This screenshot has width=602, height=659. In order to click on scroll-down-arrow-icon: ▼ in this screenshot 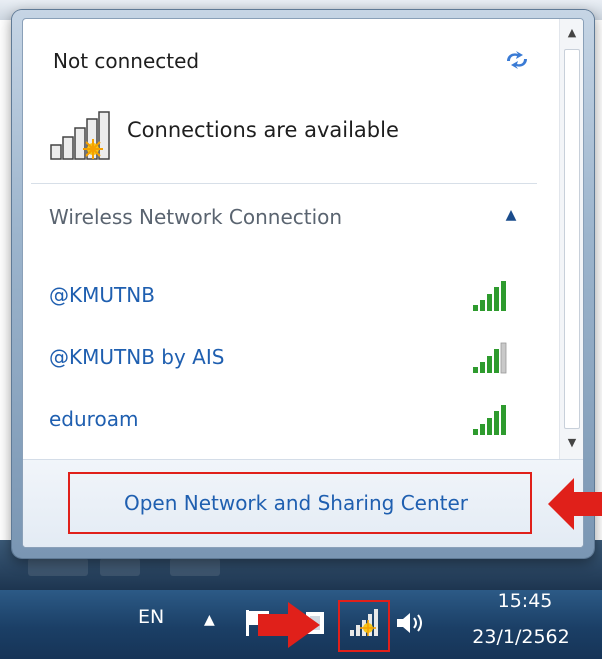, I will do `click(571, 443)`.